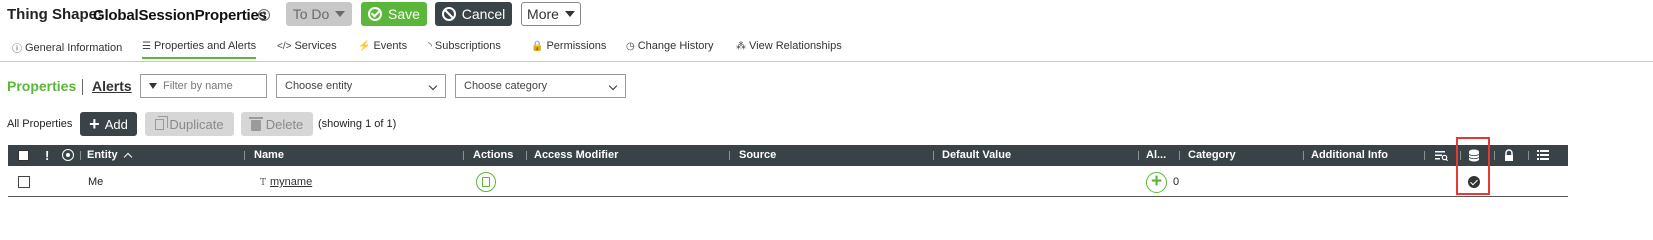  I want to click on add-button: + Add, so click(108, 124).